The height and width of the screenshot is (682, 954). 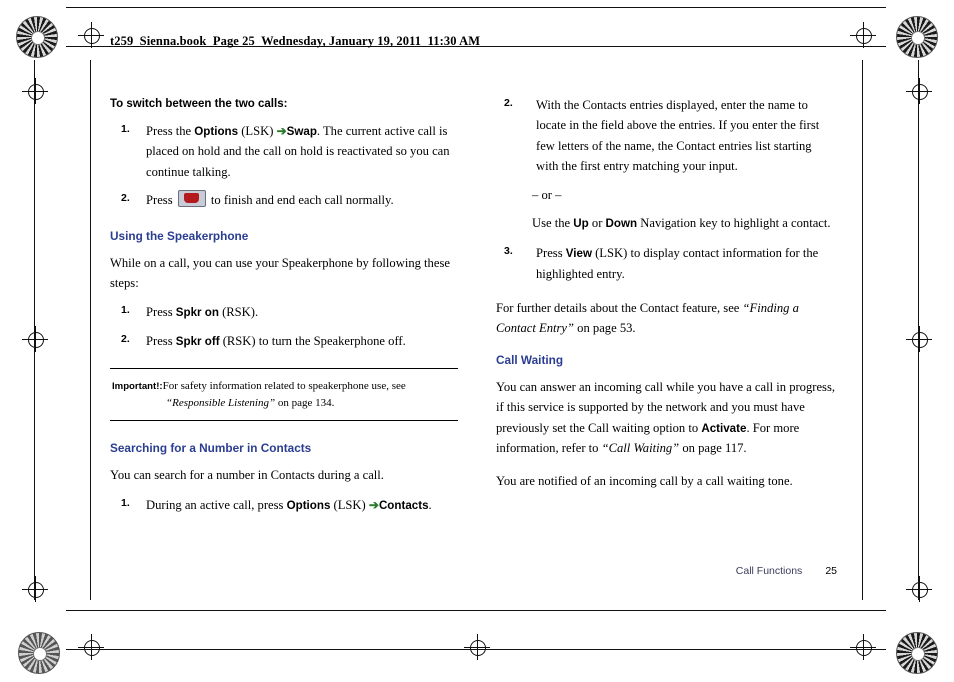 I want to click on step-text-post: (RSK) to turn the Speakerphone off., so click(x=312, y=341).